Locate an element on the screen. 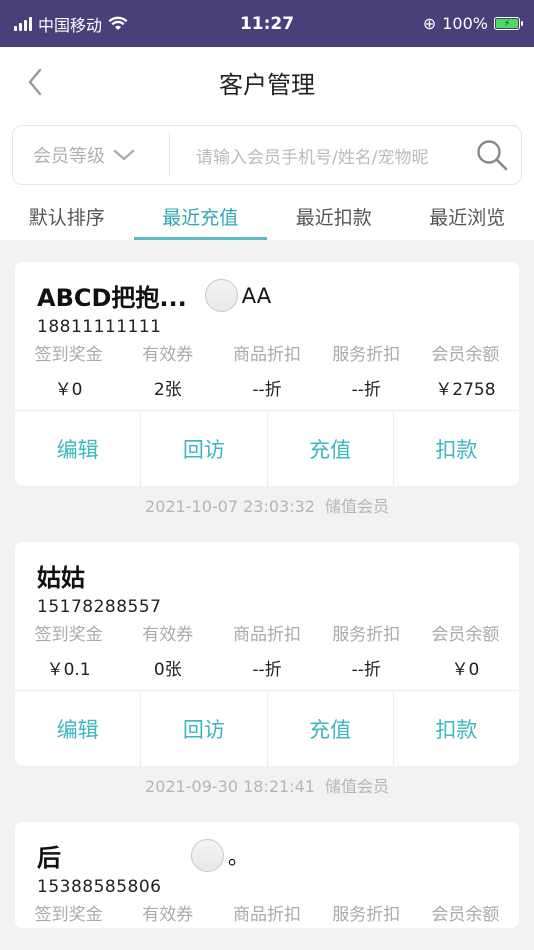 The image size is (534, 950). back-arrow-icon is located at coordinates (41, 82).